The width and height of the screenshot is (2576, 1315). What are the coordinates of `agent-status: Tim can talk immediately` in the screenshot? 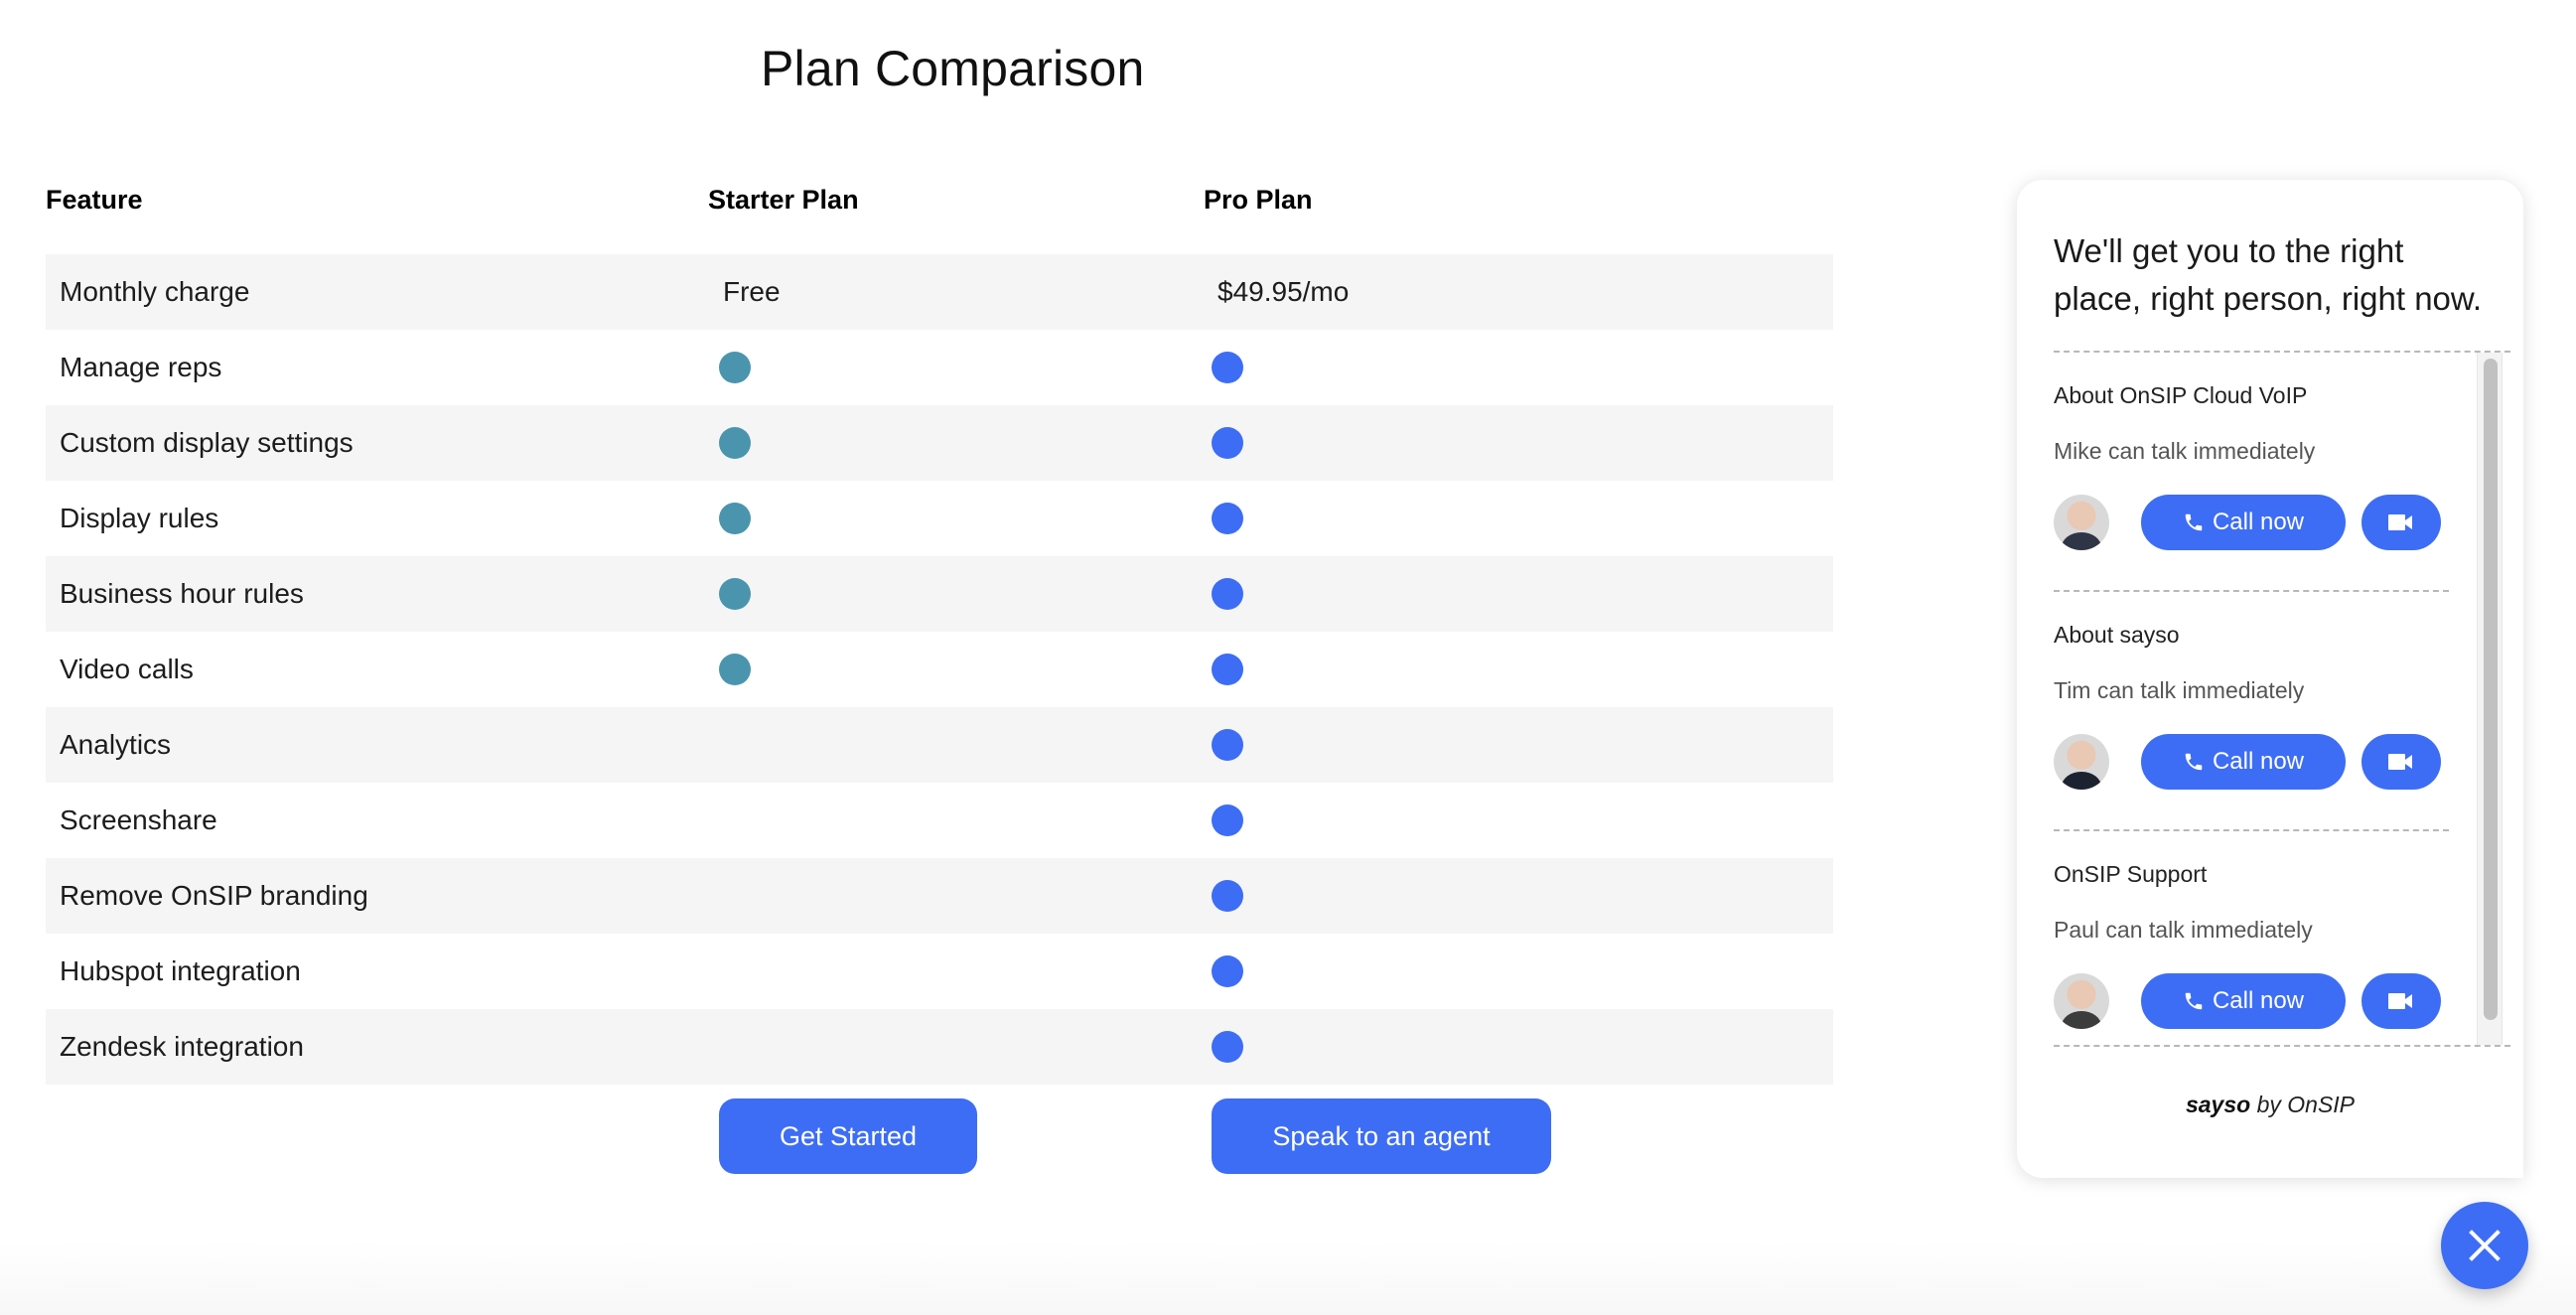 It's located at (2179, 690).